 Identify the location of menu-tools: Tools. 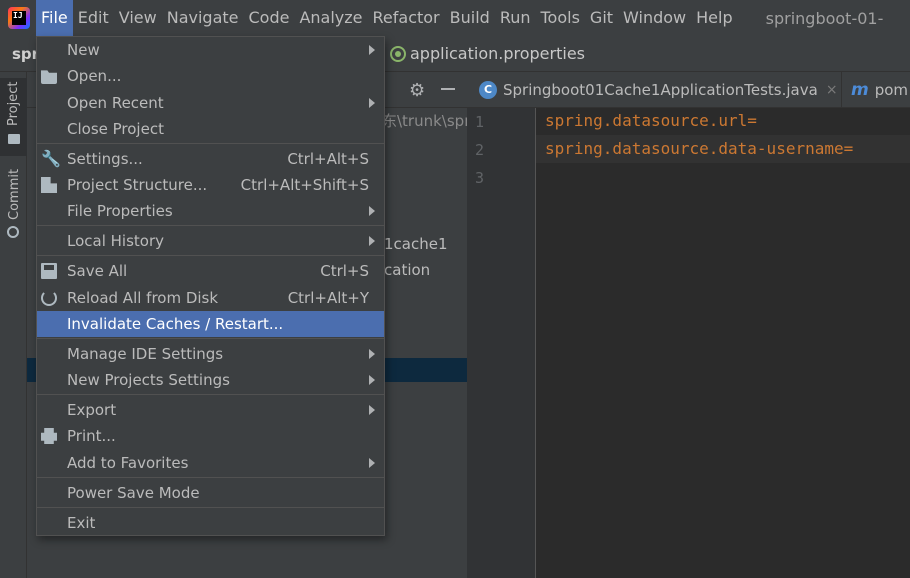
(560, 18).